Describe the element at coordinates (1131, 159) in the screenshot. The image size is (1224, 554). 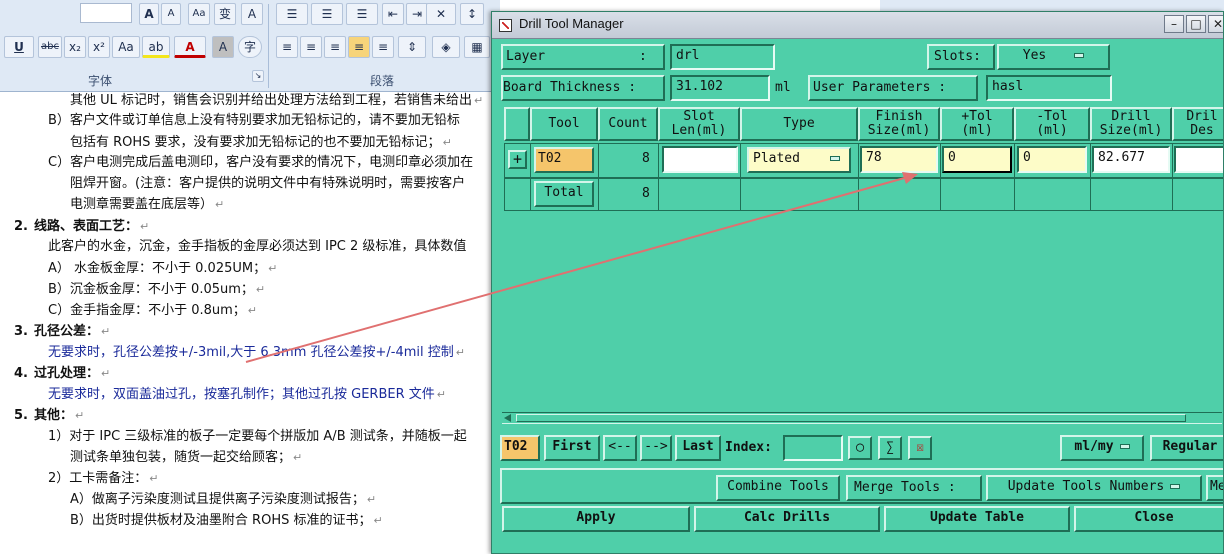
I see `drill-size-field: 82.677` at that location.